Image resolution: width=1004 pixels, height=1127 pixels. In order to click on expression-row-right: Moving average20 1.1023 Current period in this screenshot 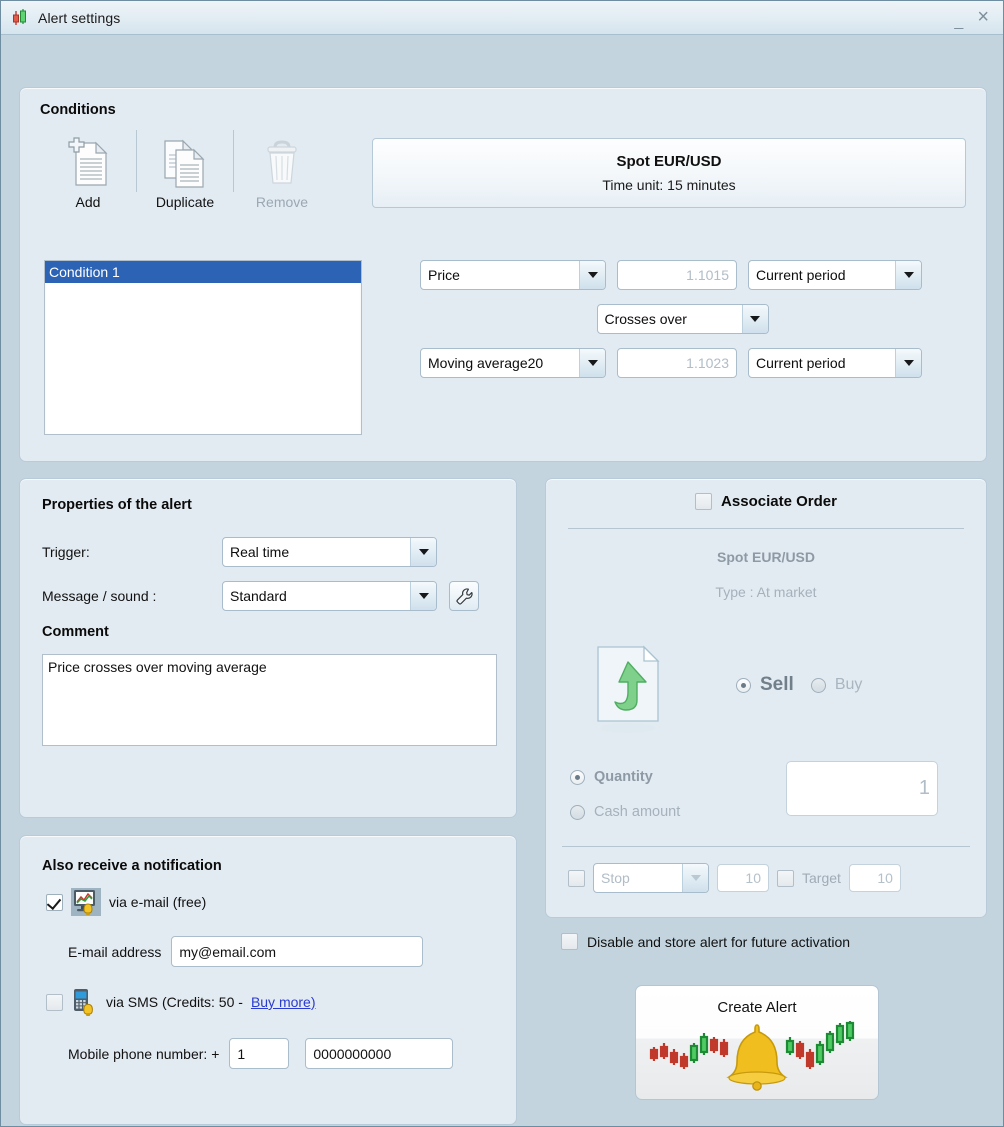, I will do `click(682, 363)`.